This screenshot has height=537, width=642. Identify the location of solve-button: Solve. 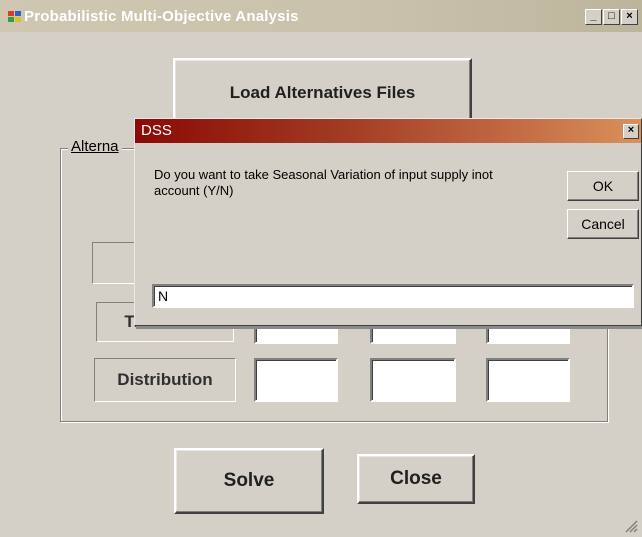
(249, 481).